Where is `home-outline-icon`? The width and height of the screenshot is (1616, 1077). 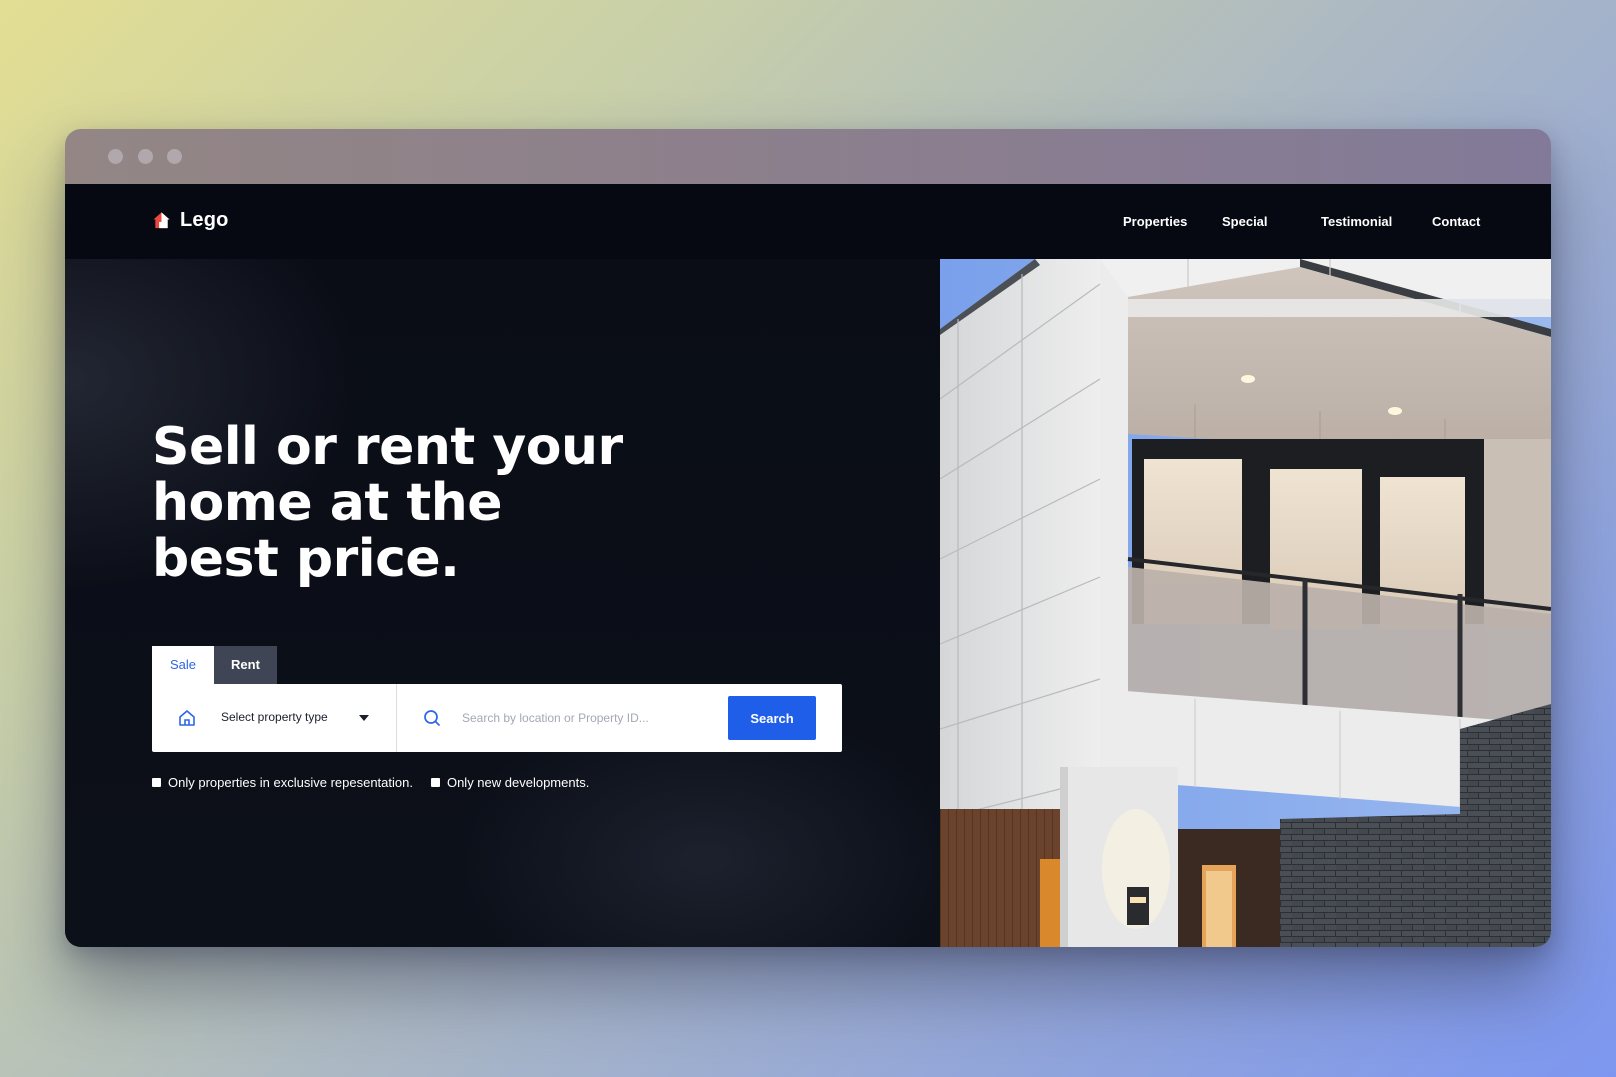 home-outline-icon is located at coordinates (187, 718).